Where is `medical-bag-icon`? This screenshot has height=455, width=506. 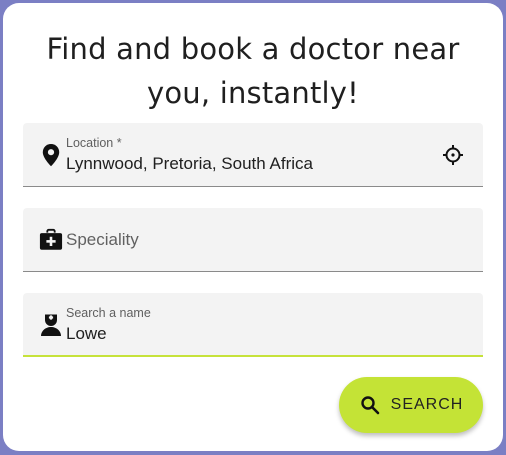
medical-bag-icon is located at coordinates (51, 240).